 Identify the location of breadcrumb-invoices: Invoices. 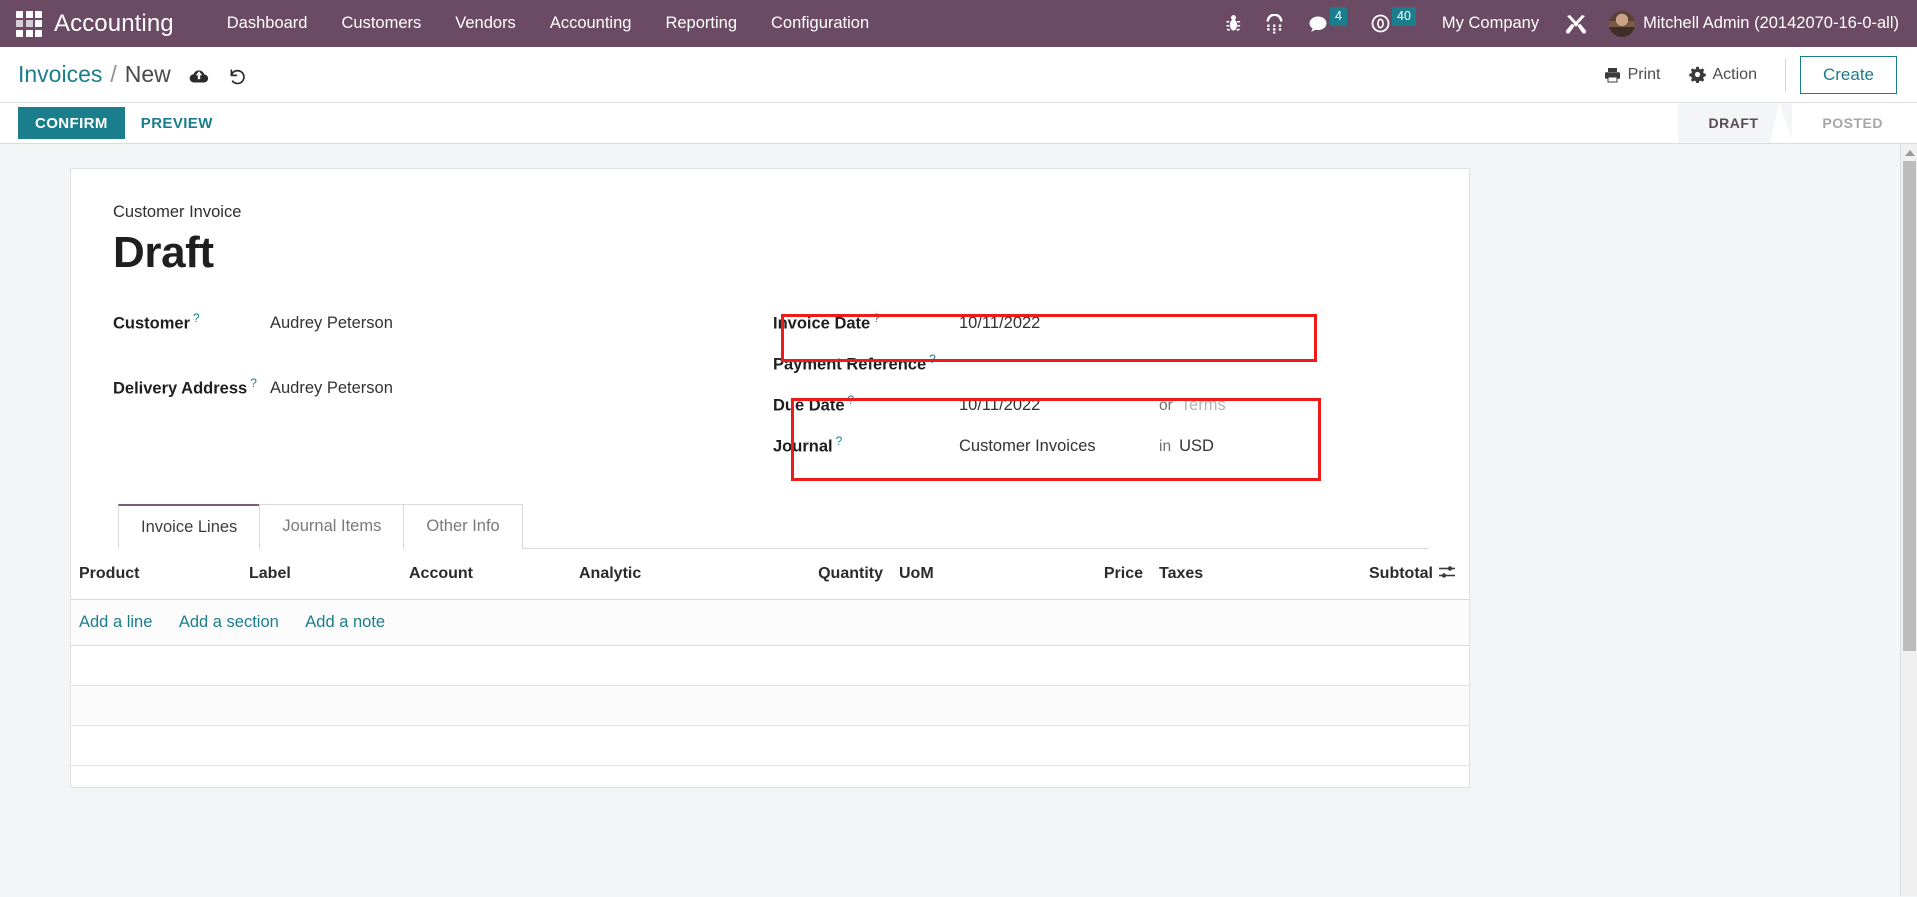
(60, 74).